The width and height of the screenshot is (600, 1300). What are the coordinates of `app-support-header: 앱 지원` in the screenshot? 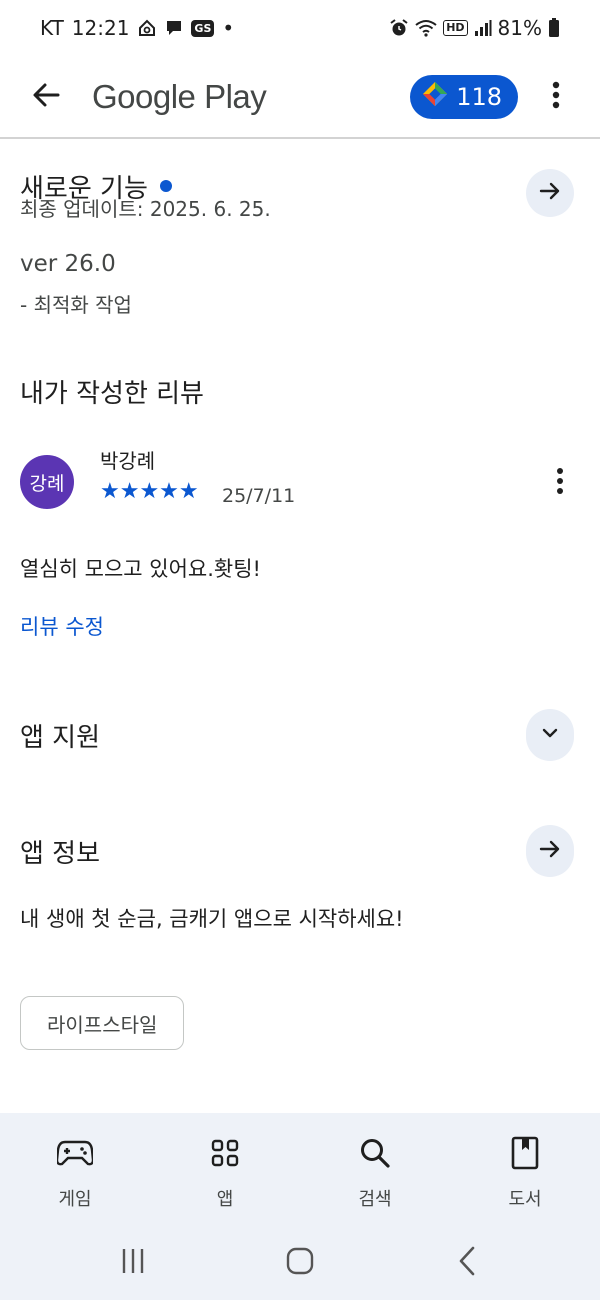 It's located at (297, 735).